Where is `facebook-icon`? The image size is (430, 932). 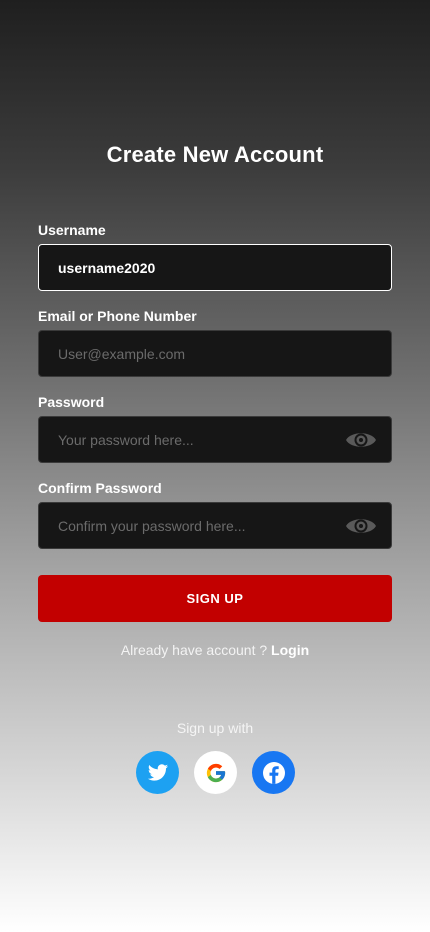
facebook-icon is located at coordinates (273, 772).